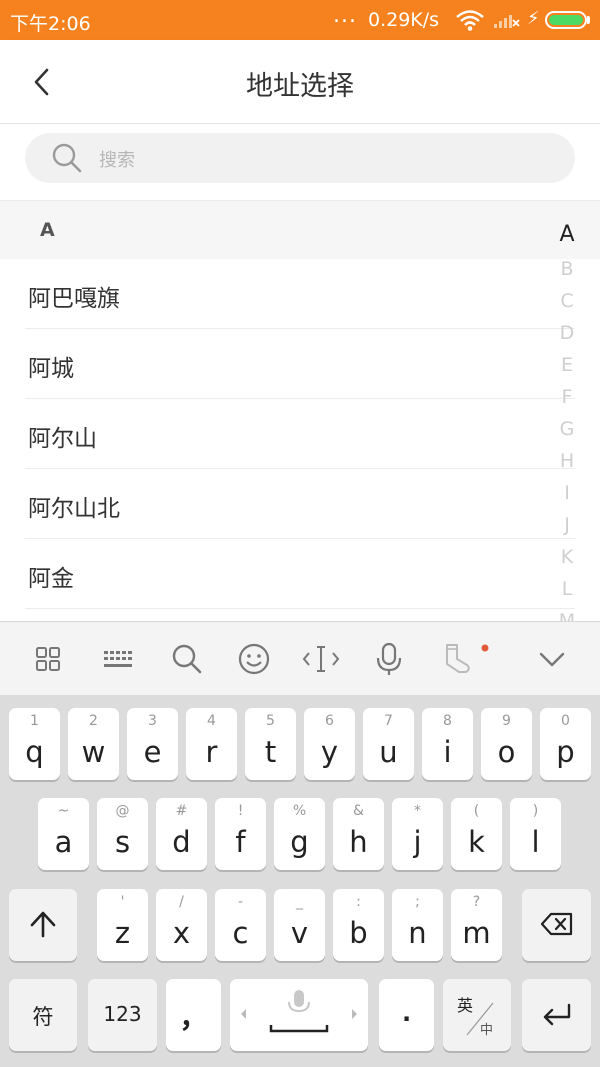 The width and height of the screenshot is (600, 1067). I want to click on key-y: 6y, so click(329, 744).